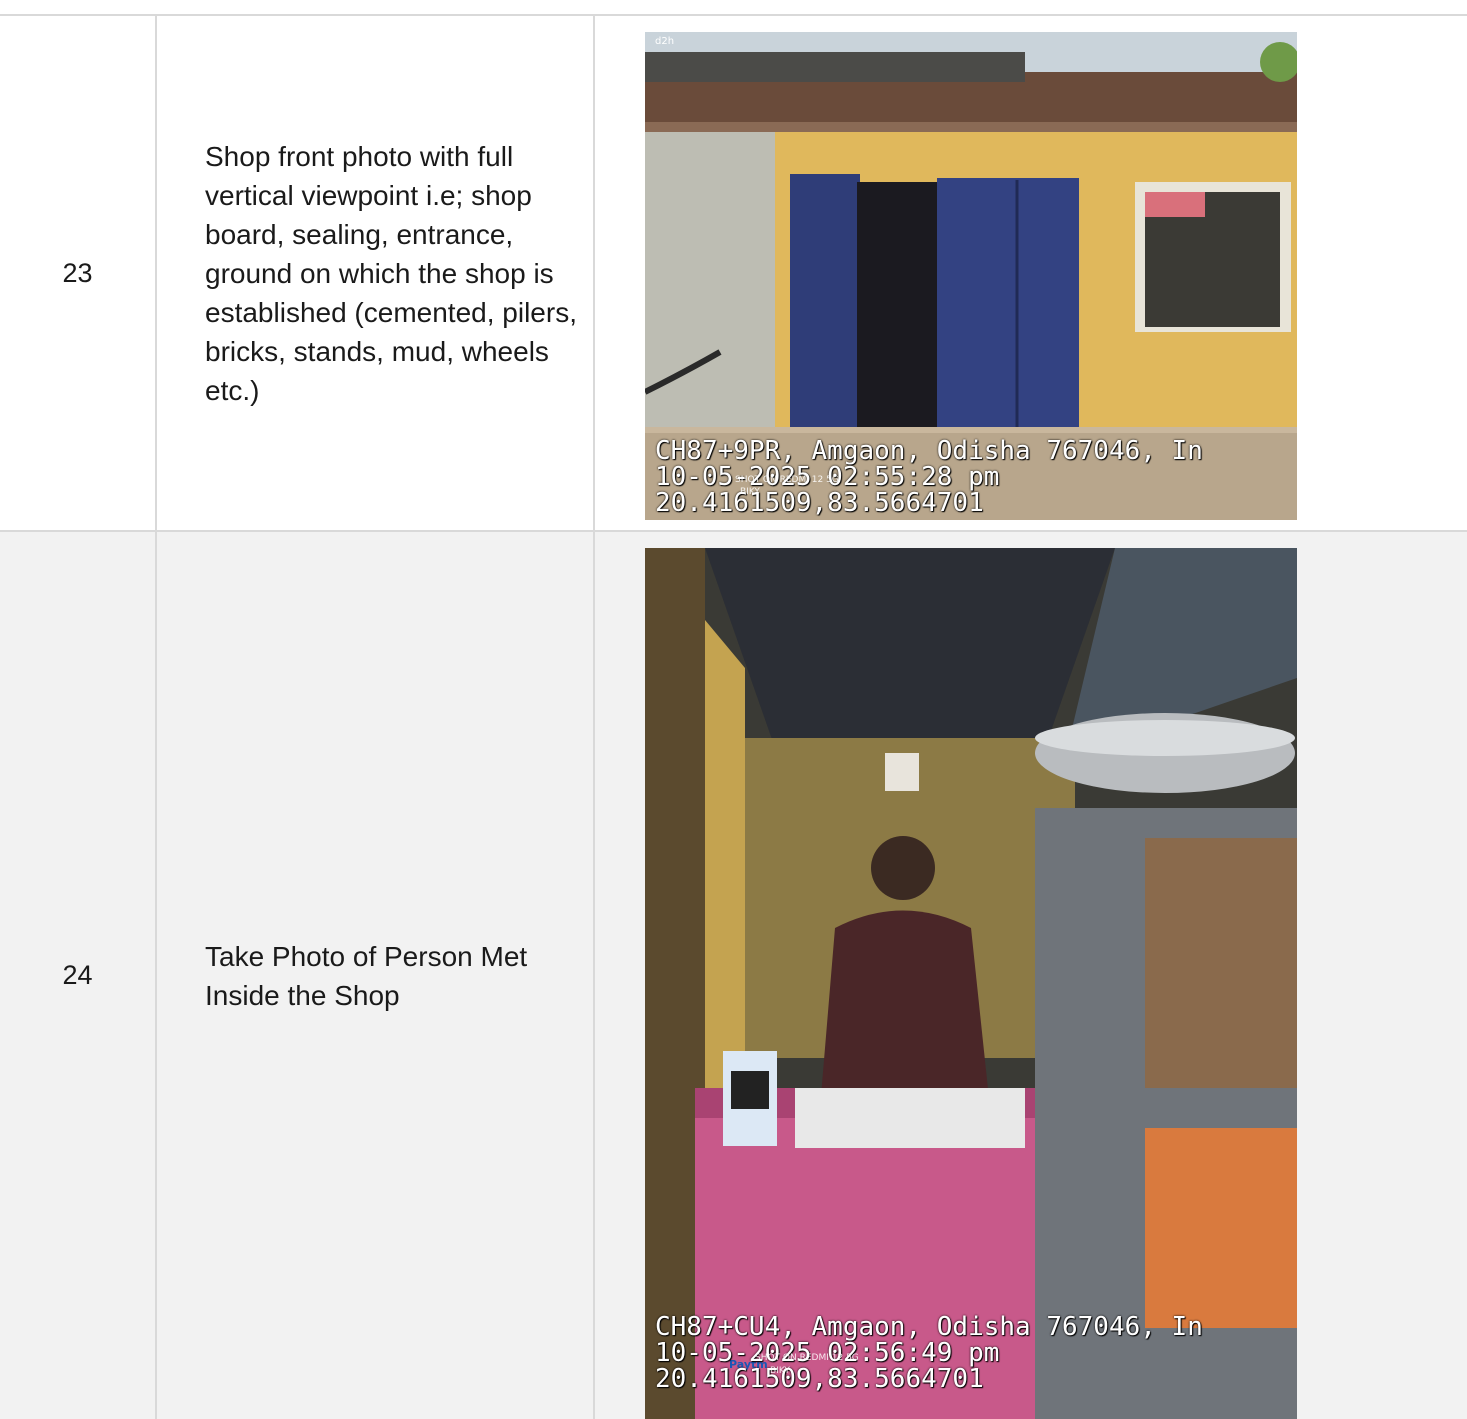 The image size is (1467, 1419). Describe the element at coordinates (929, 1327) in the screenshot. I see `stamp-location: CH87+CU4, Amgaon, Odisha 767046, In` at that location.